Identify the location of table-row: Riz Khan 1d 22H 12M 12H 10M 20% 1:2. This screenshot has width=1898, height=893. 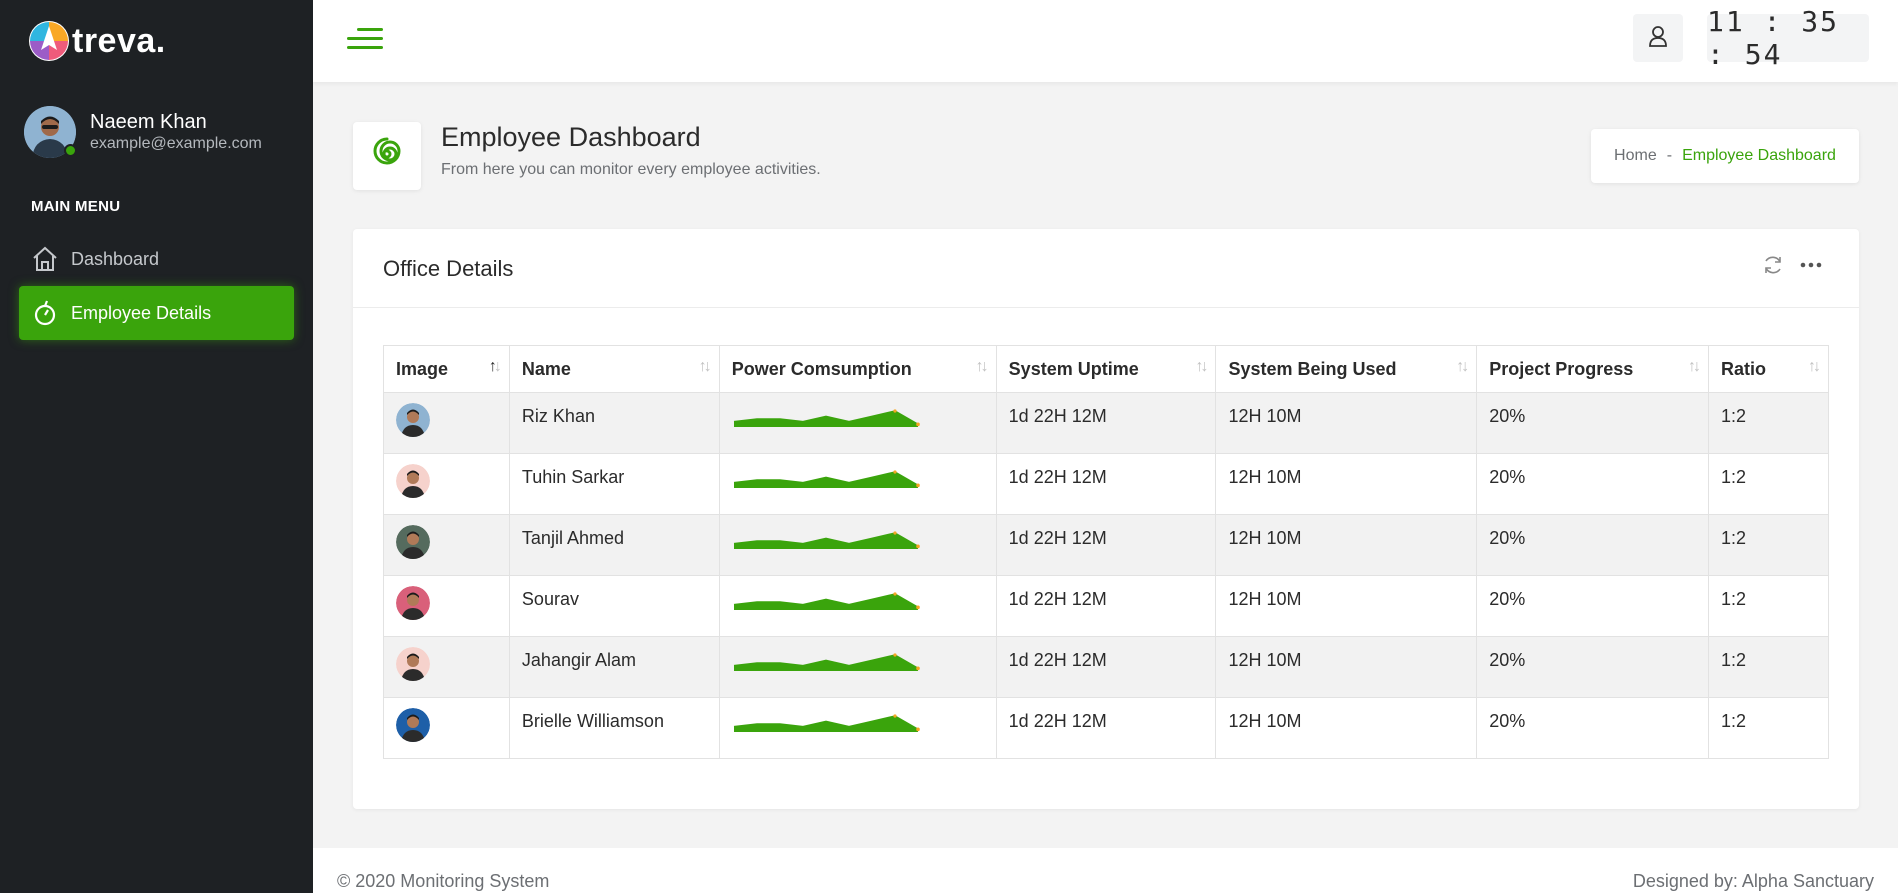
(1106, 423).